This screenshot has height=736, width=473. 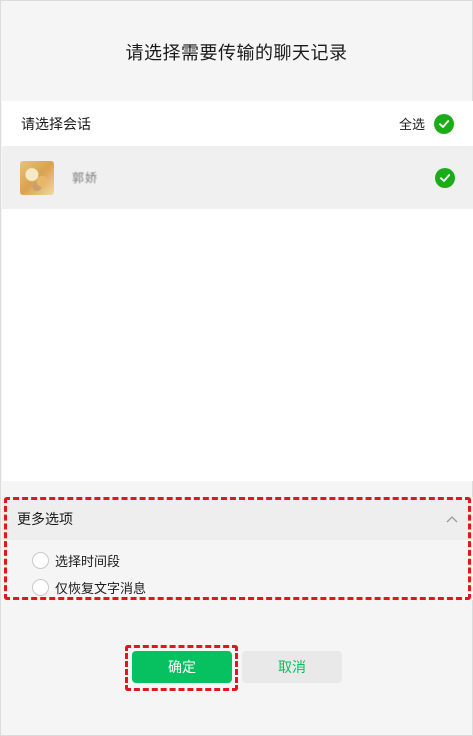 What do you see at coordinates (236, 53) in the screenshot?
I see `dialog-title: 请选择需要传输的聊天记录` at bounding box center [236, 53].